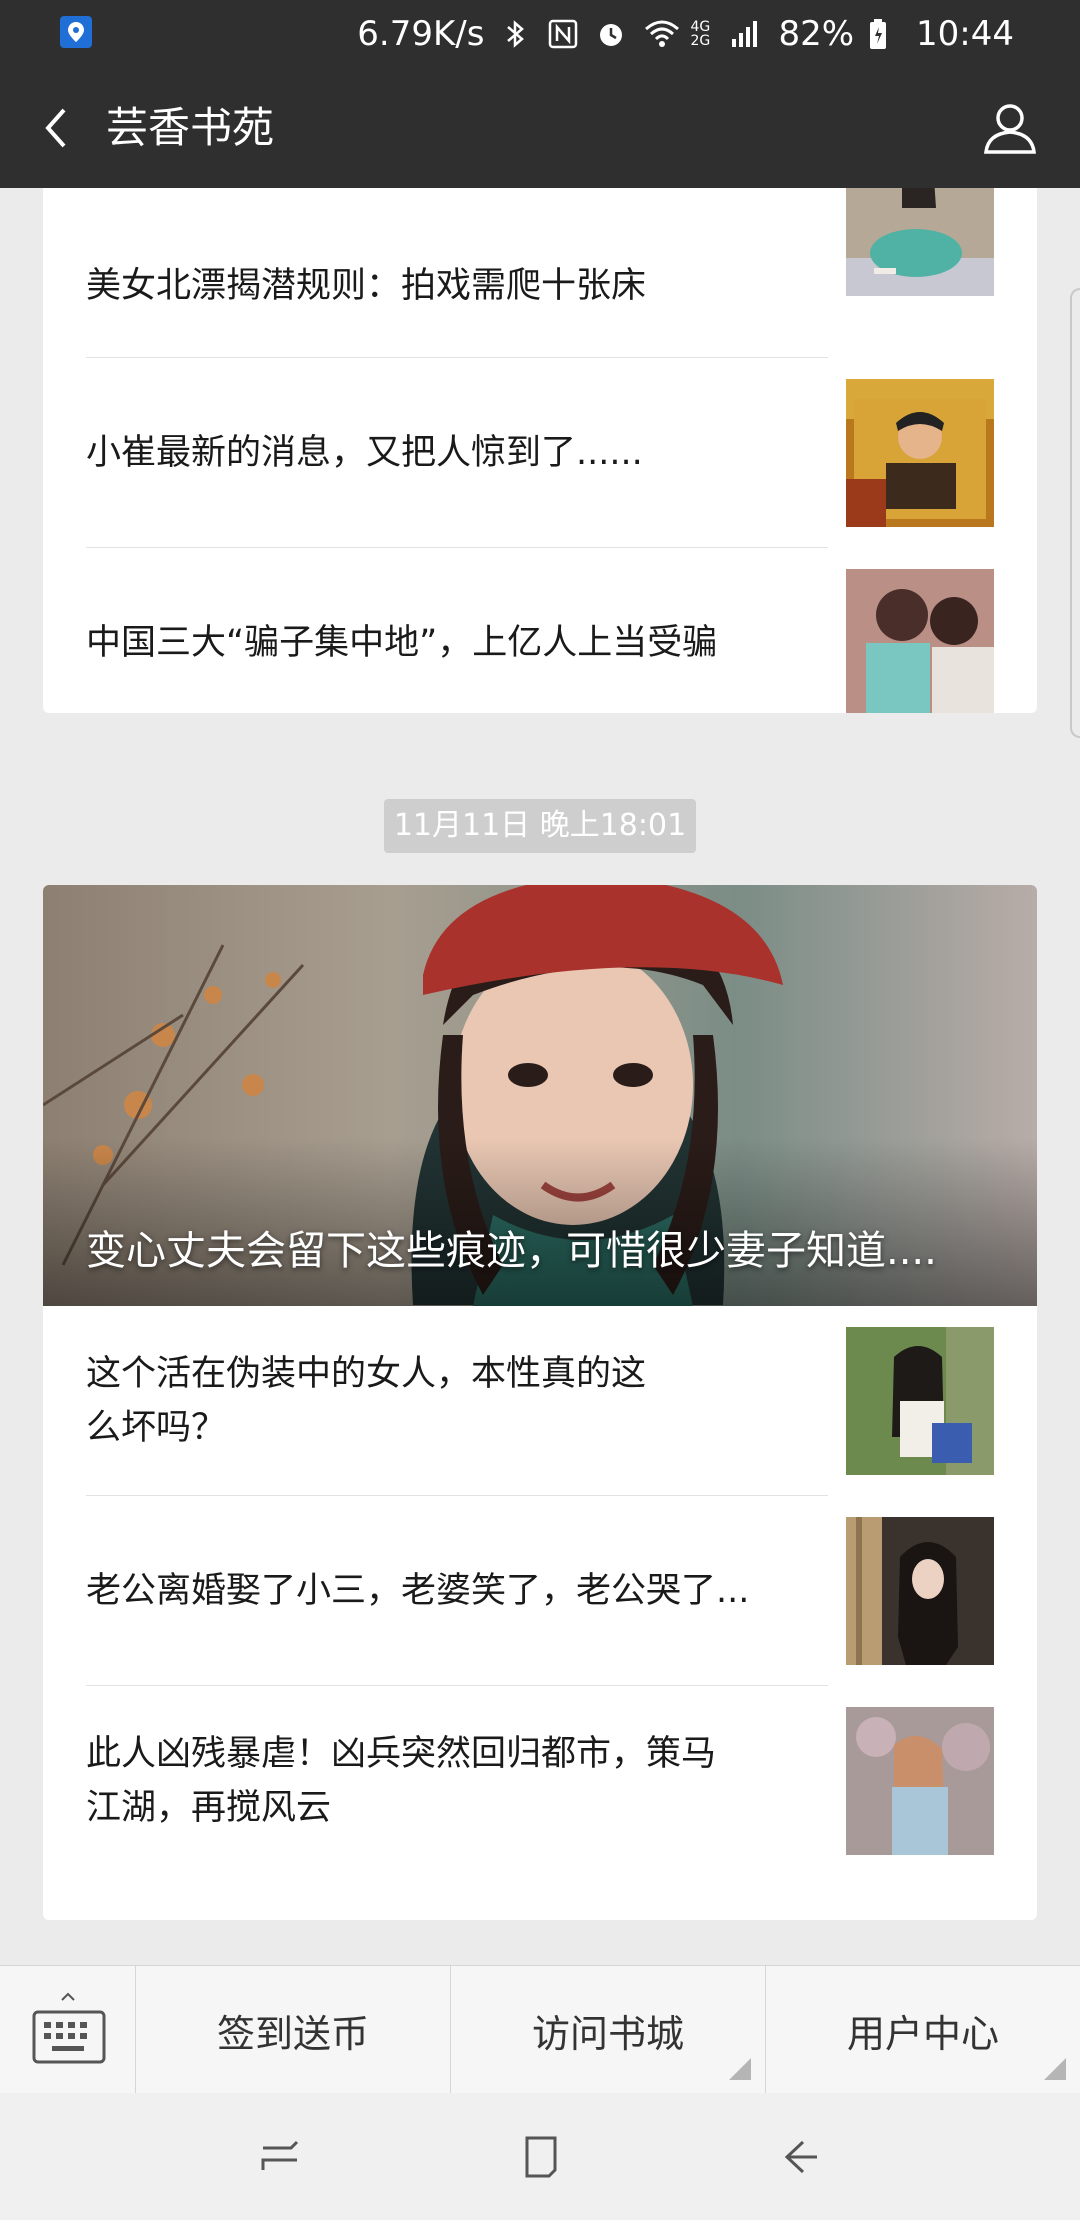  Describe the element at coordinates (366, 1401) in the screenshot. I see `article-title: 这个活在伪装中的女人，本性真的这么坏吗？` at that location.